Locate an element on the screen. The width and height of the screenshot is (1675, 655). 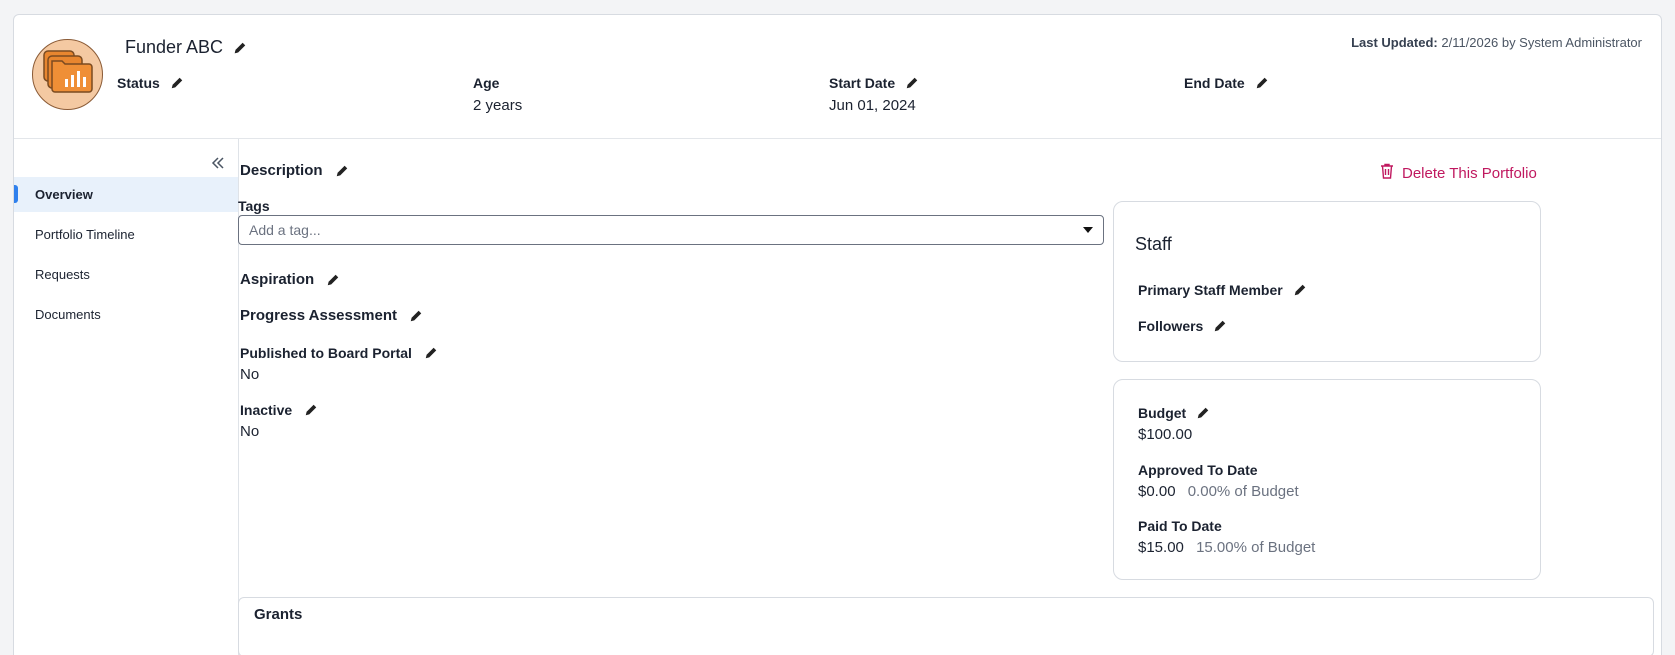
trash-icon is located at coordinates (1387, 173).